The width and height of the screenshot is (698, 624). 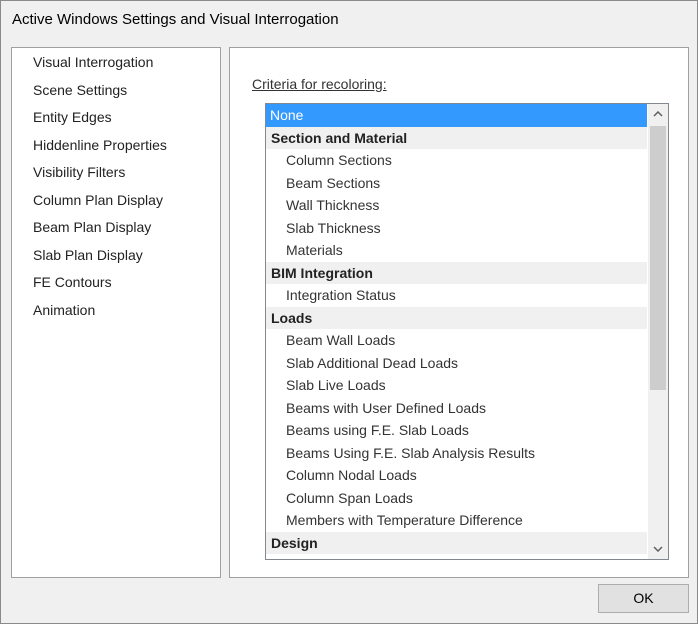 I want to click on list-group-loads: Loads, so click(x=456, y=317).